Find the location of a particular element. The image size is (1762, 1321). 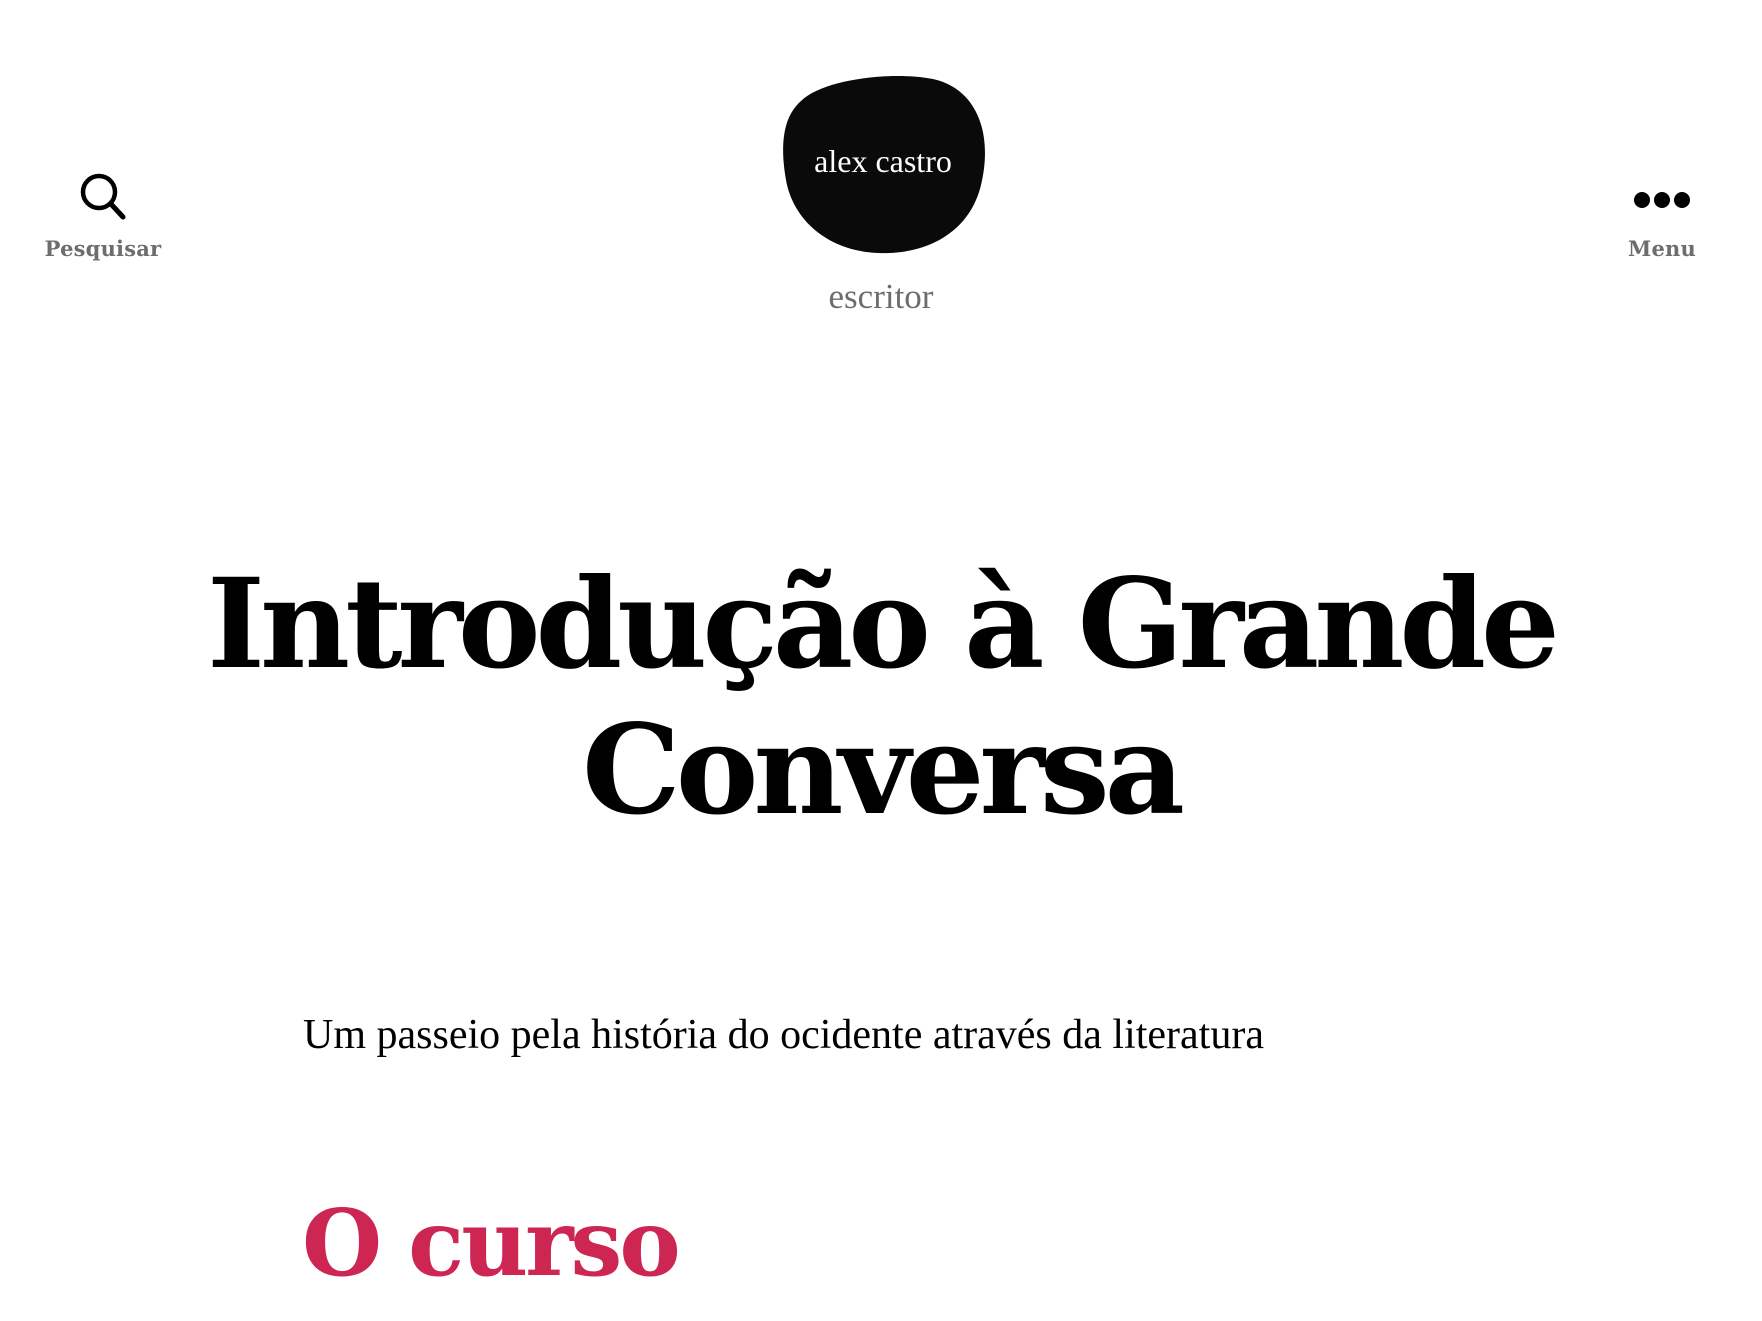

search-toggle: Pesquisar is located at coordinates (103, 214).